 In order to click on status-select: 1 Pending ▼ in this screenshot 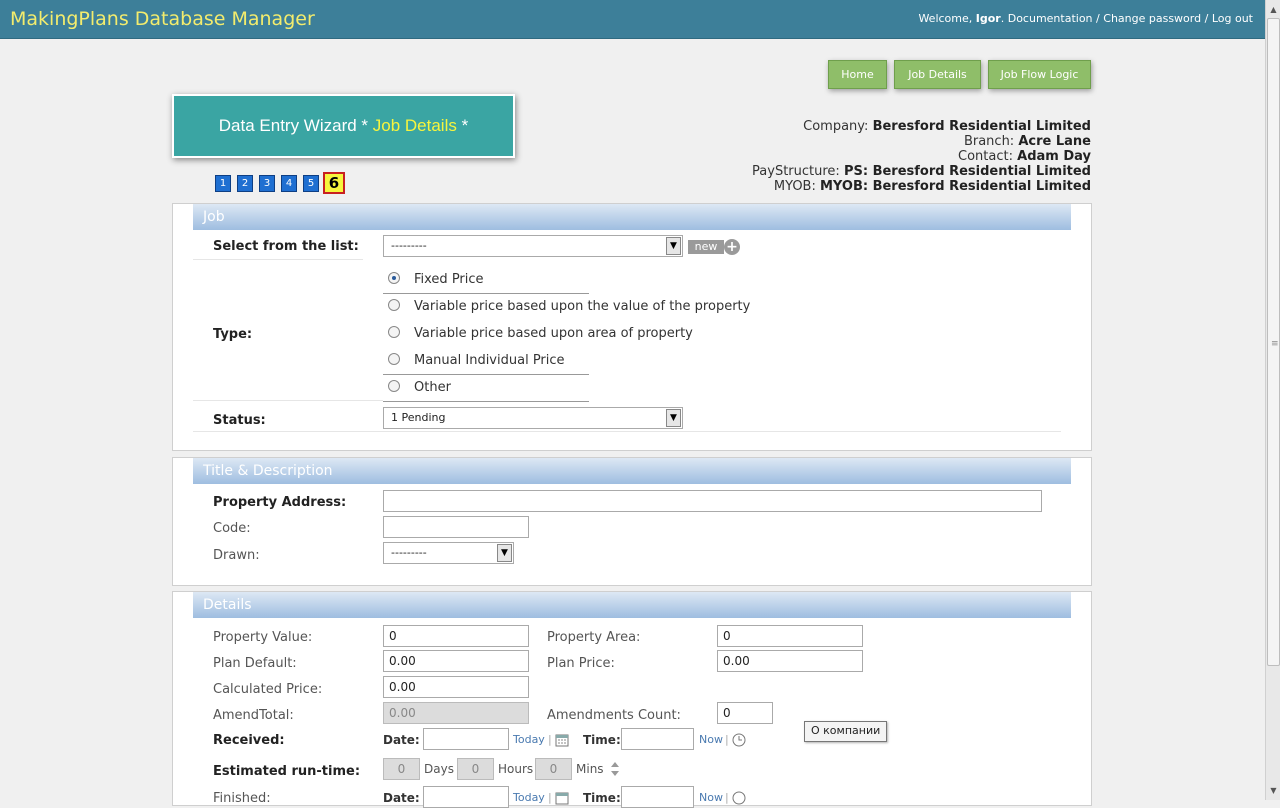, I will do `click(533, 418)`.